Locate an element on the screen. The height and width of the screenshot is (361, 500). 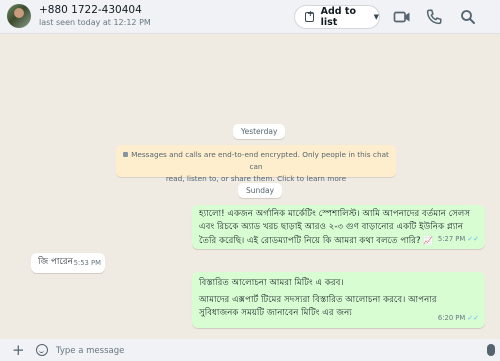
message-timestamp: 5:53 PM is located at coordinates (87, 263).